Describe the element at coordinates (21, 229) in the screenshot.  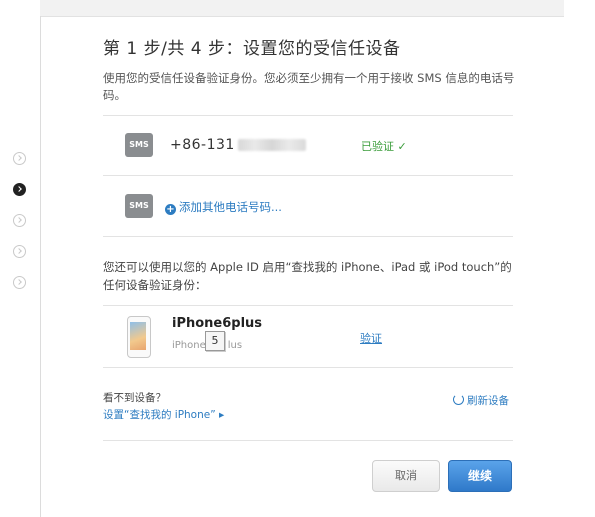
I see `step-indicator` at that location.